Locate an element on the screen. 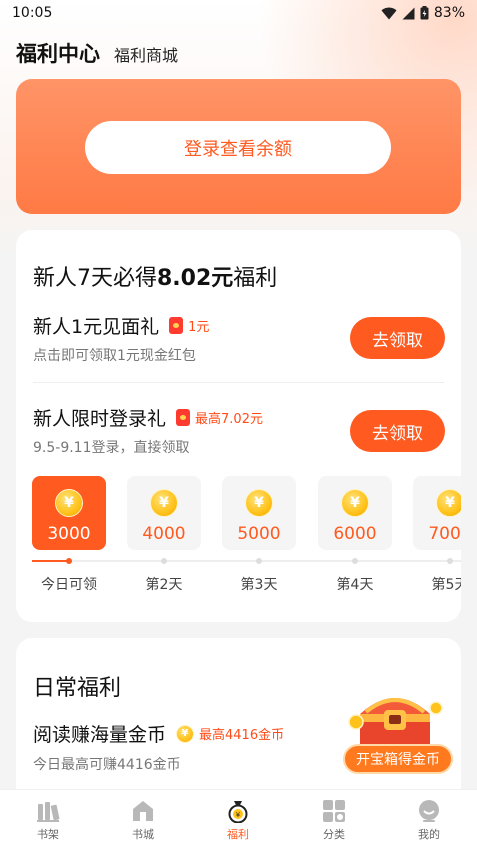  reward-tag-text: 1元 is located at coordinates (199, 327).